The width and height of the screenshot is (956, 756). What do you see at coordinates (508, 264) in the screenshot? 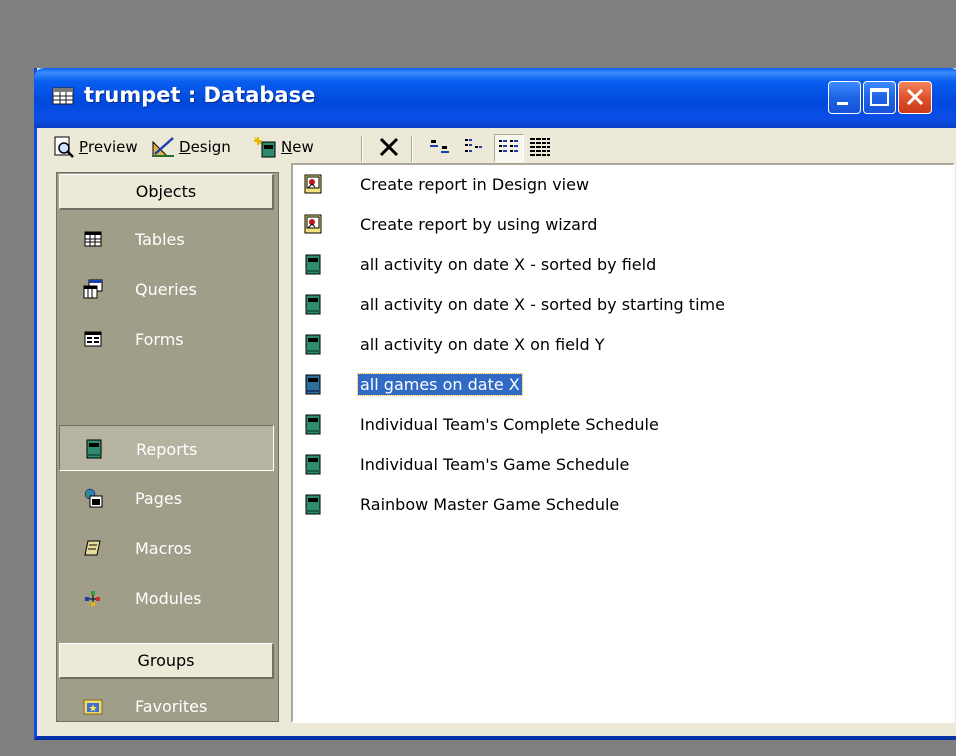
I see `list-item-label: all activity on date X - sorted by field` at bounding box center [508, 264].